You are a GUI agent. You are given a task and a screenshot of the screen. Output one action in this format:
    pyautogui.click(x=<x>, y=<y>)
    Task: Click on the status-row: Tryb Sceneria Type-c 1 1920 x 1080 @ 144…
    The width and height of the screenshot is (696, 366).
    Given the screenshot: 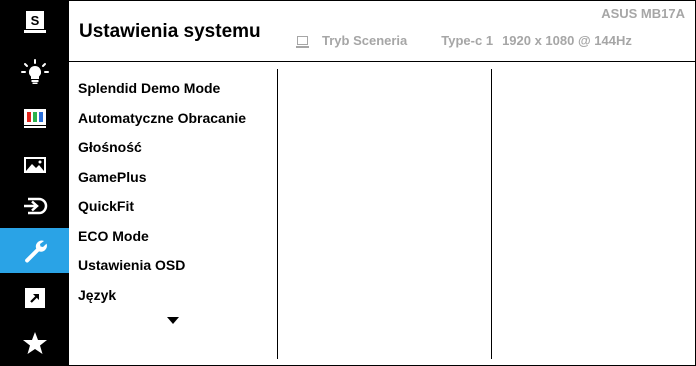 What is the action you would take?
    pyautogui.click(x=464, y=40)
    